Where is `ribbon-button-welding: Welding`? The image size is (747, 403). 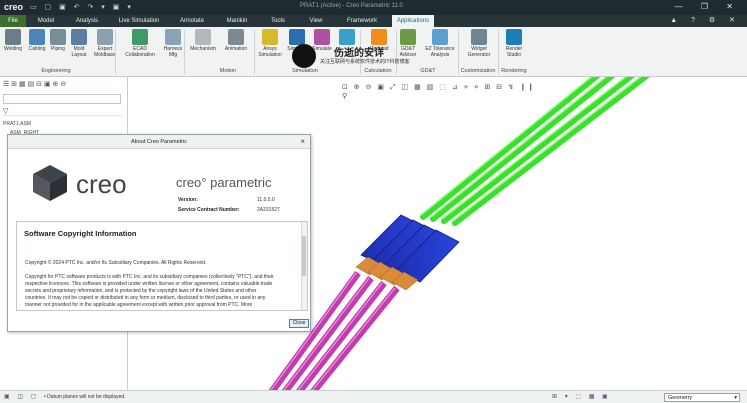
ribbon-button-welding: Welding is located at coordinates (13, 40).